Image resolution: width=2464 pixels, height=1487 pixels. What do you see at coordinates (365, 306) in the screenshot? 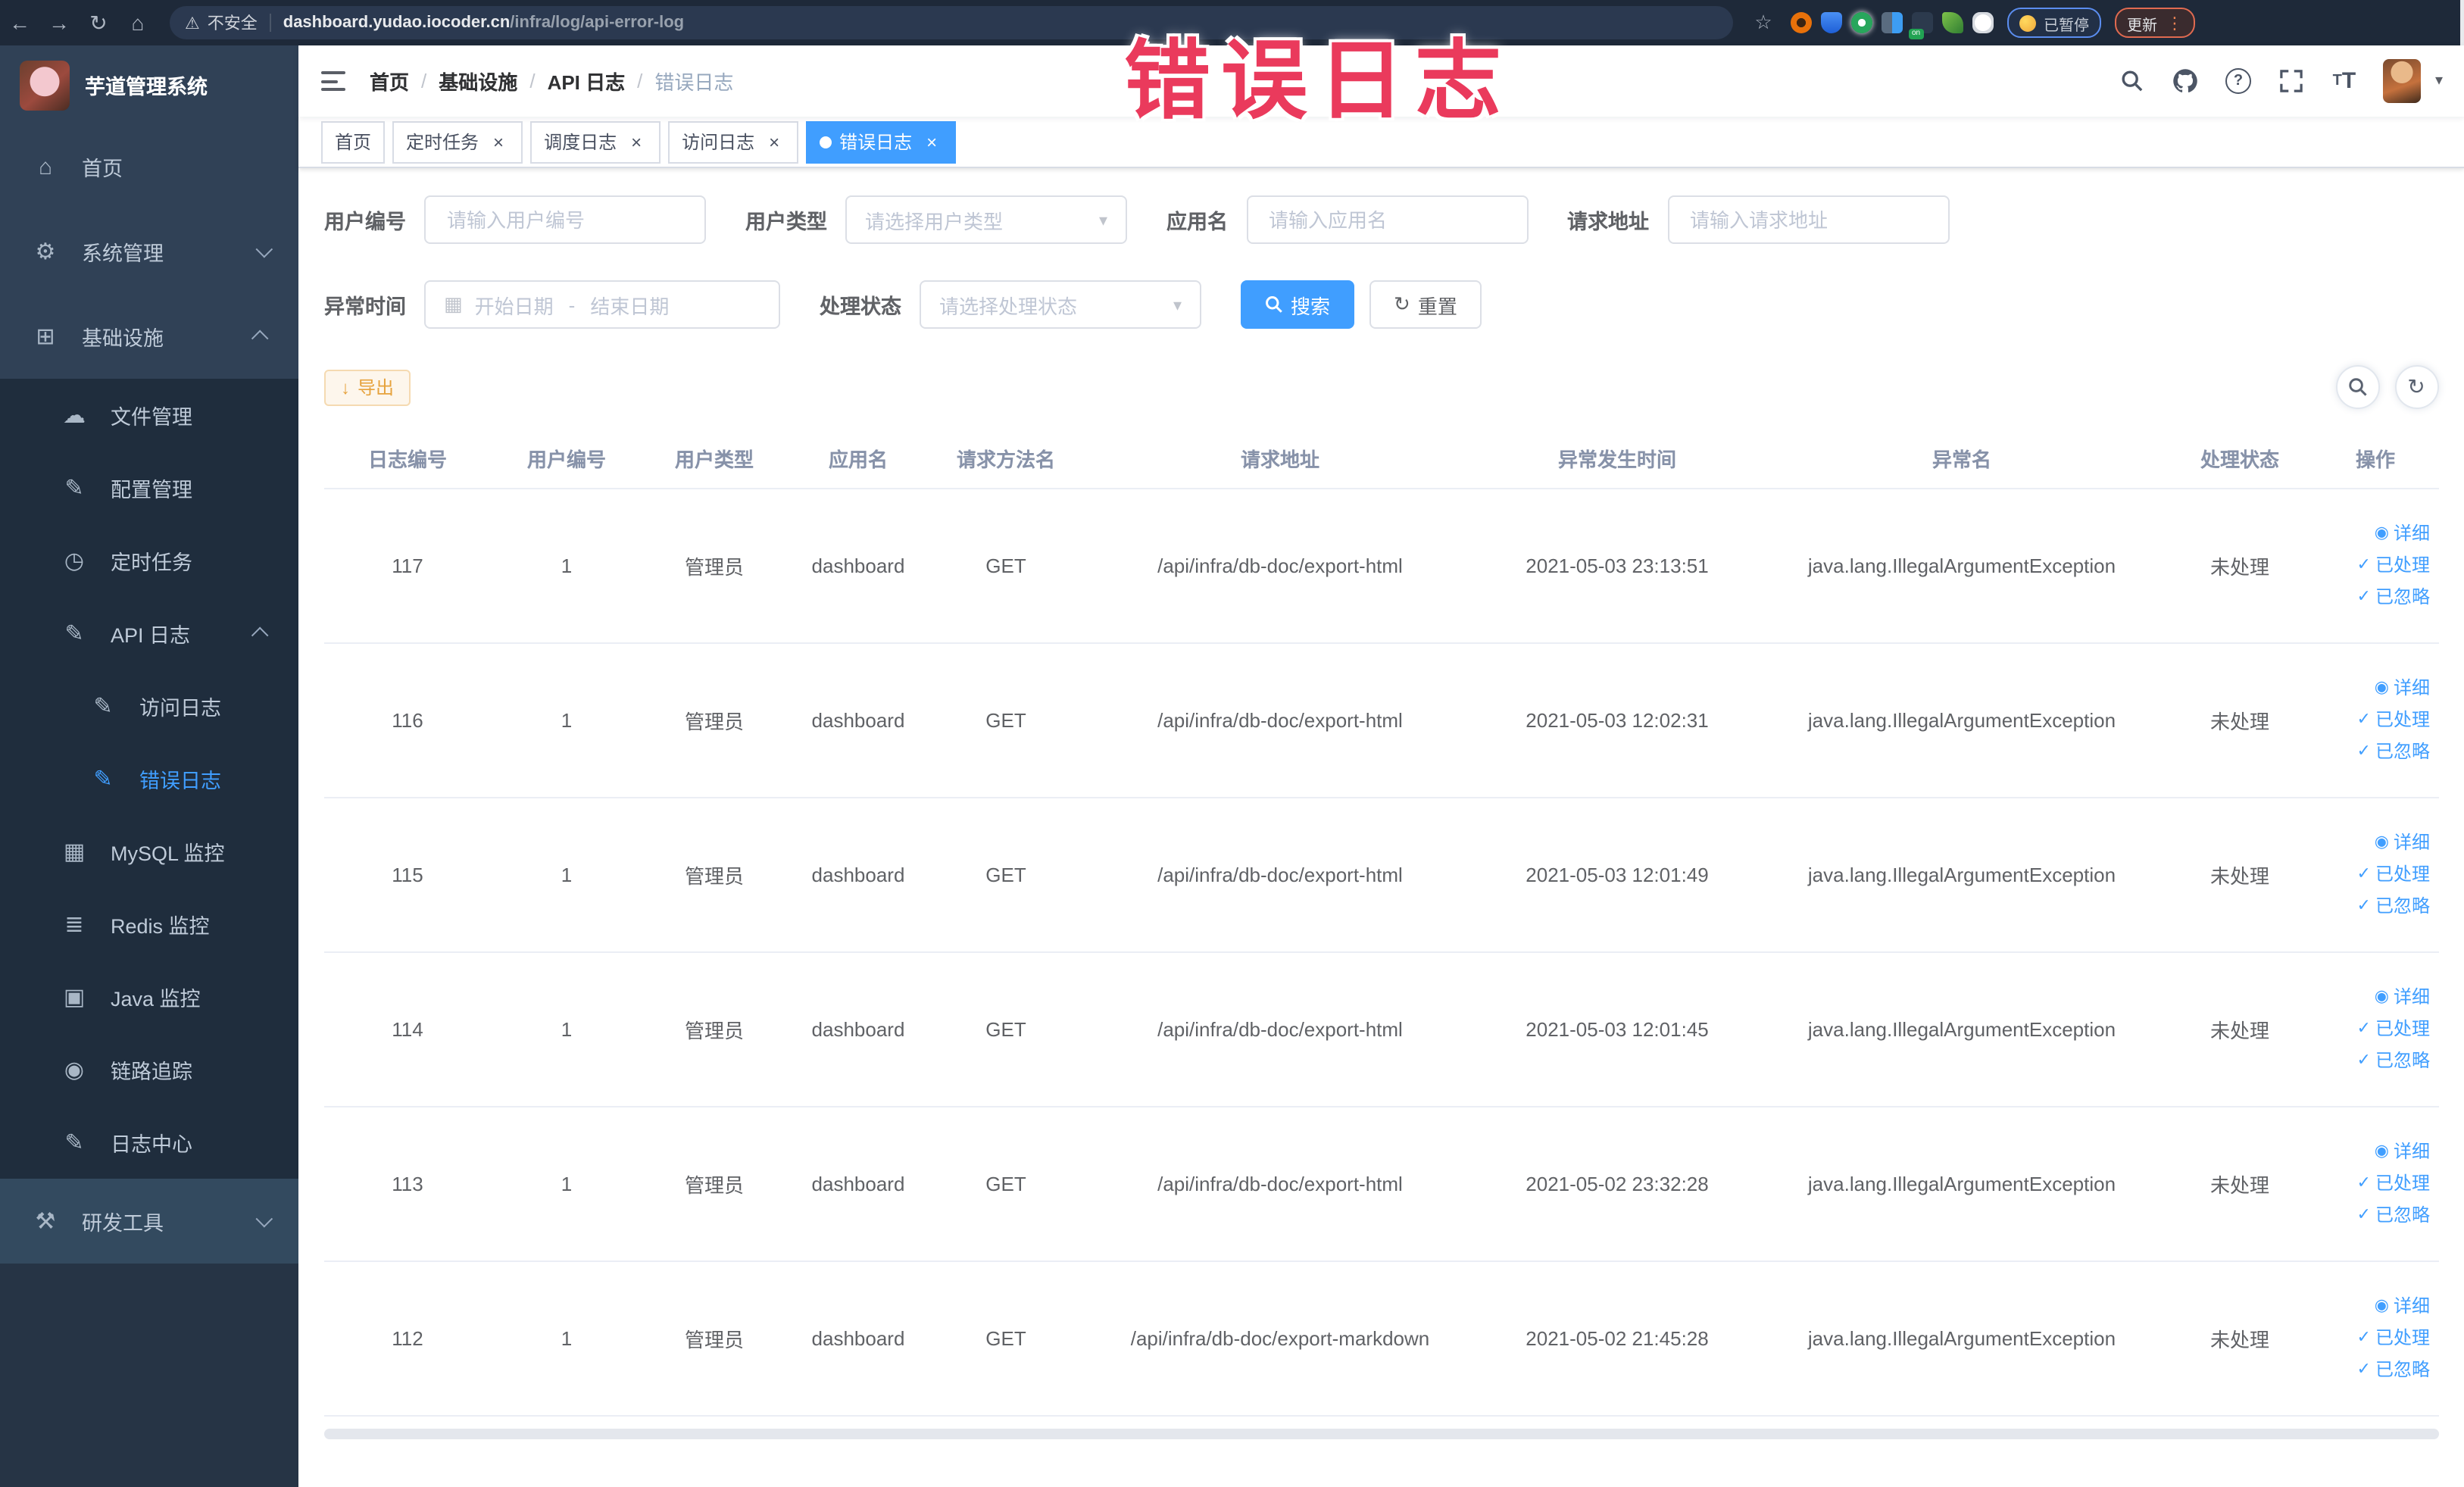
I see `exception-time-label: 异常时间` at bounding box center [365, 306].